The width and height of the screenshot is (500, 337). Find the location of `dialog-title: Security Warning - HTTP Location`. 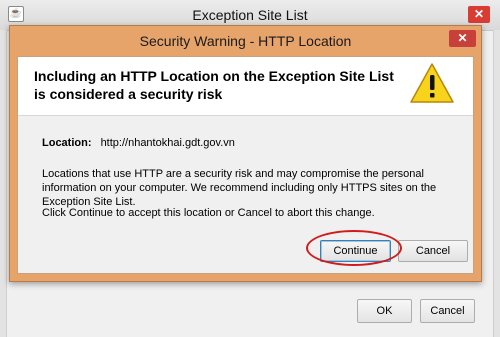

dialog-title: Security Warning - HTTP Location is located at coordinates (245, 41).